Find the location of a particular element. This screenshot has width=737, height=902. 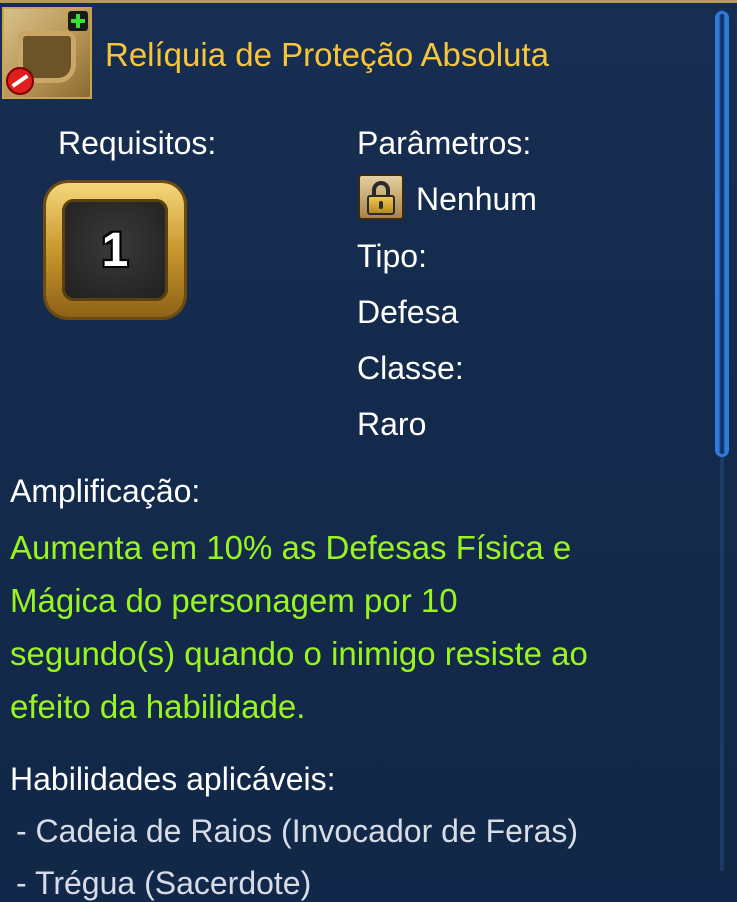

type-label: Tipo: is located at coordinates (392, 256).